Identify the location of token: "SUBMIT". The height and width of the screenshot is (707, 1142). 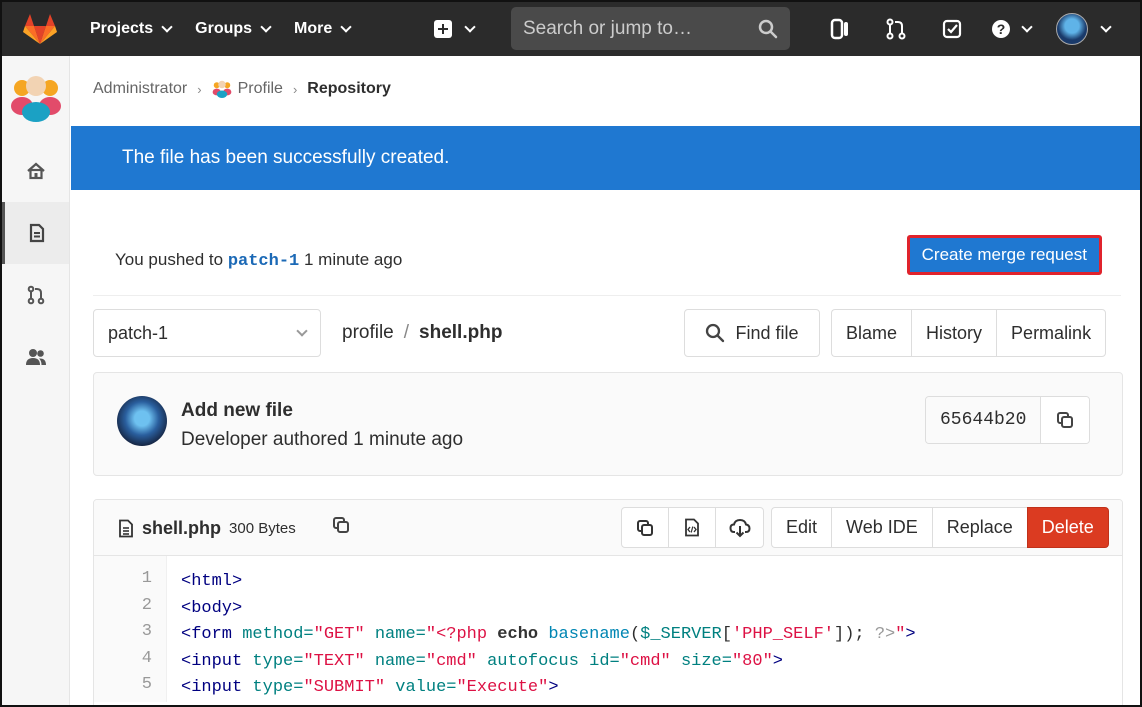
(344, 687).